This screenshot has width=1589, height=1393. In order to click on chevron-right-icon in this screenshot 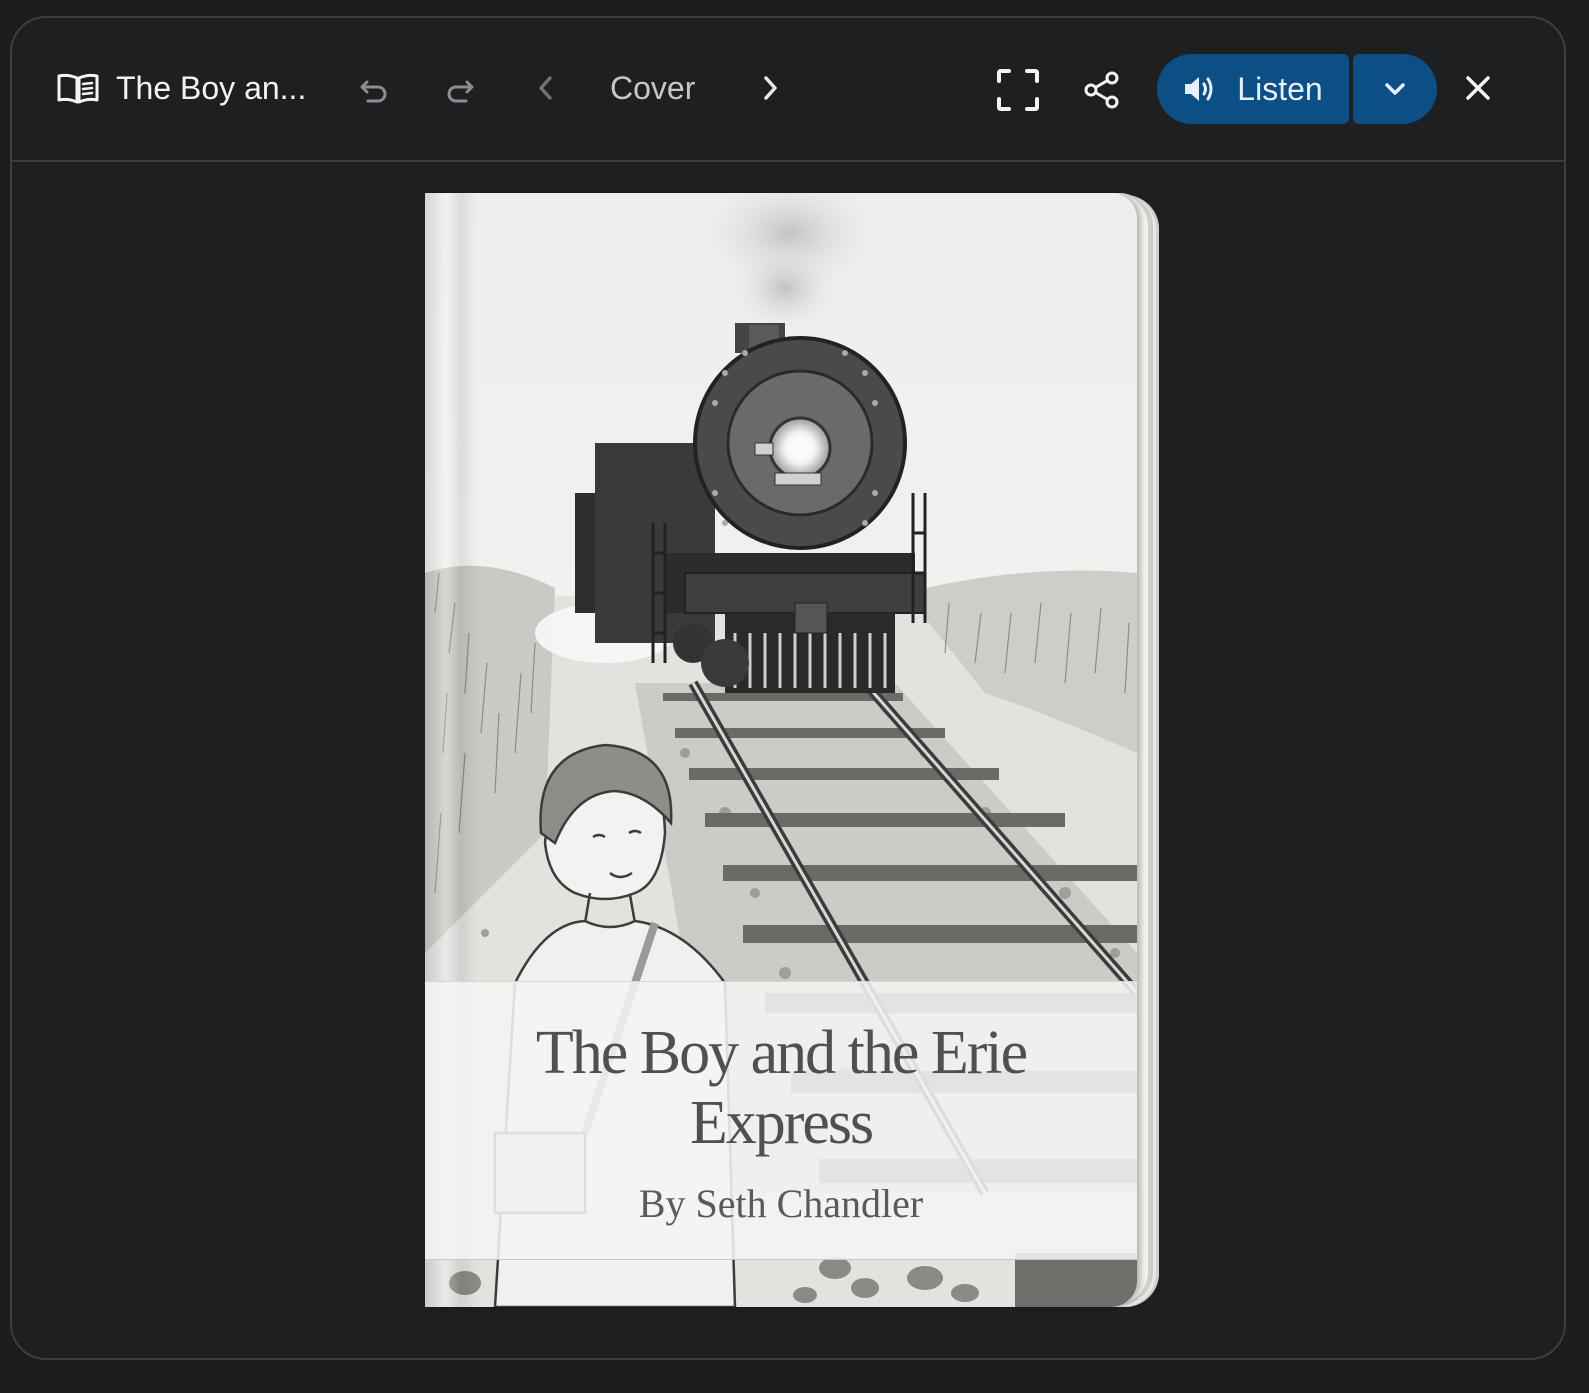, I will do `click(770, 88)`.